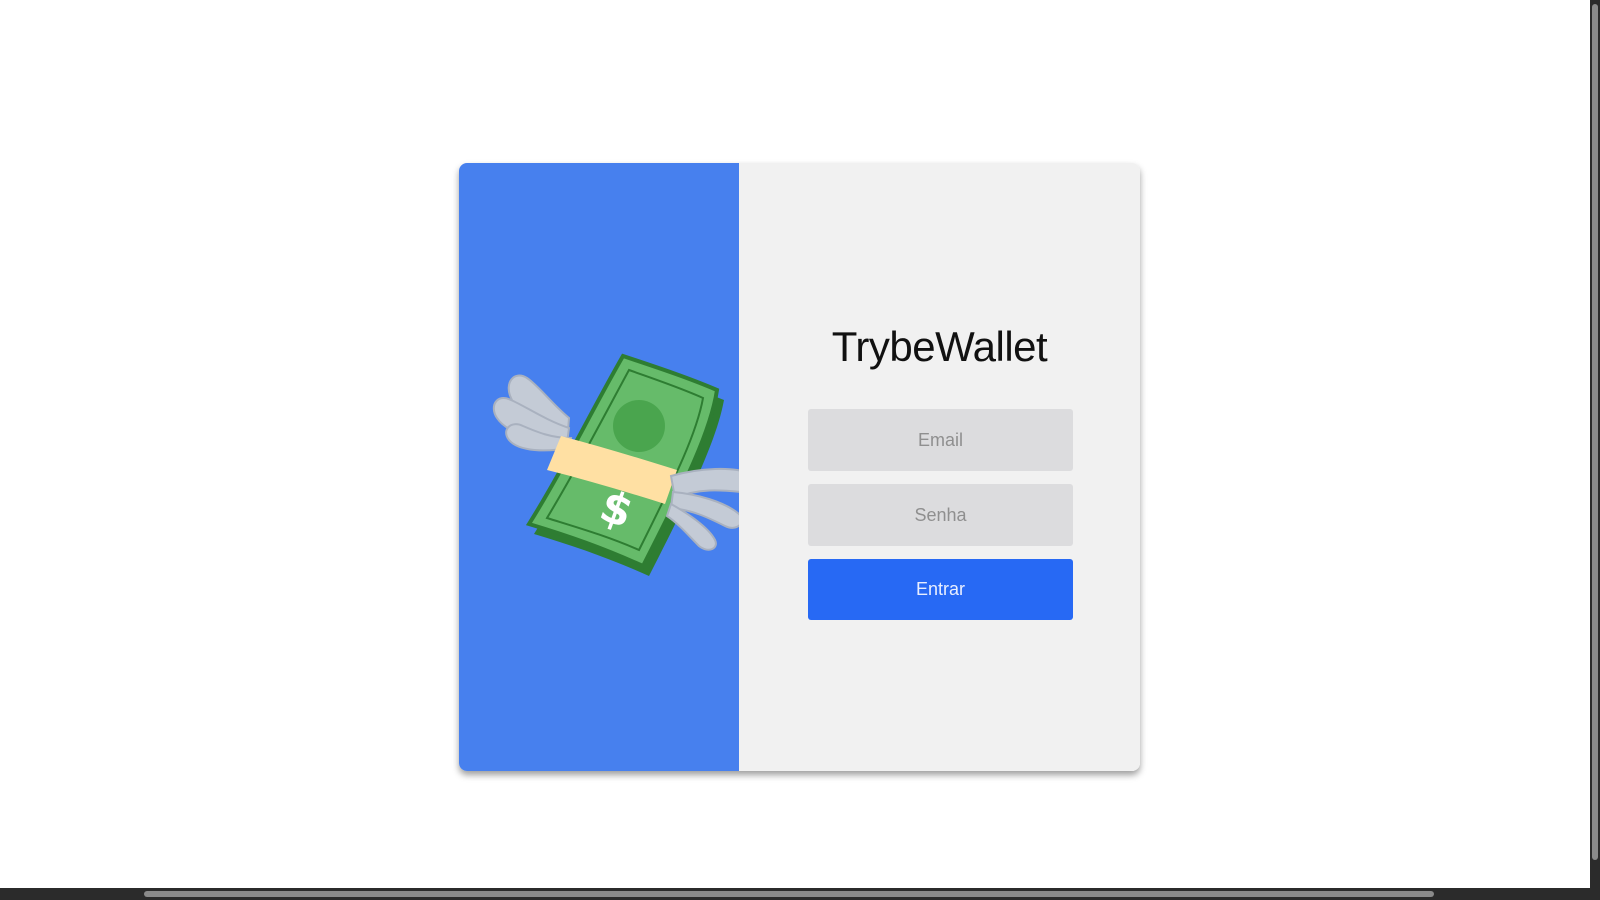 This screenshot has height=900, width=1600. I want to click on horizontal-scrollbar-thumb, so click(789, 894).